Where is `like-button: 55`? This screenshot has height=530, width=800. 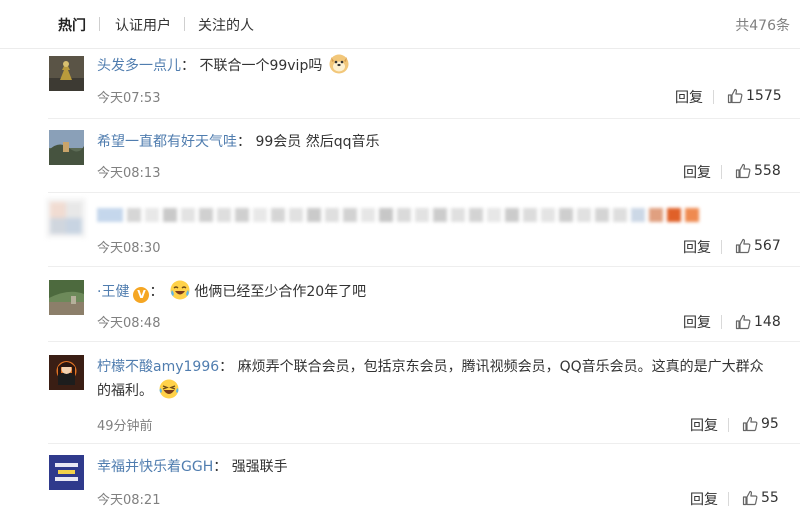
like-button: 55 is located at coordinates (760, 498).